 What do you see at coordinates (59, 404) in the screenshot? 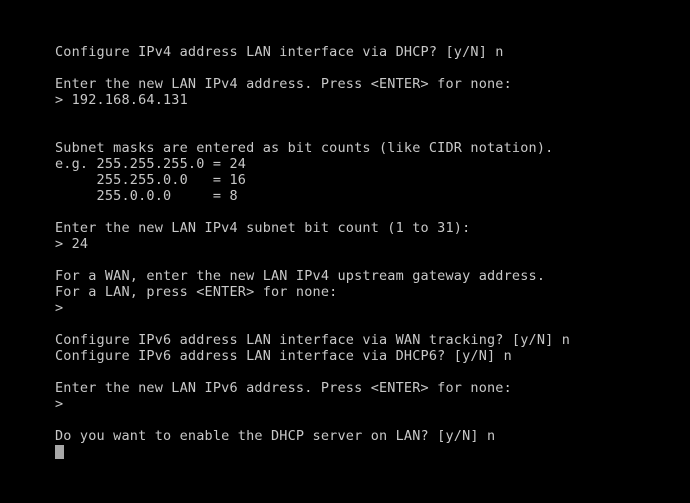
I see `console-line-ipv6-address-input: >` at bounding box center [59, 404].